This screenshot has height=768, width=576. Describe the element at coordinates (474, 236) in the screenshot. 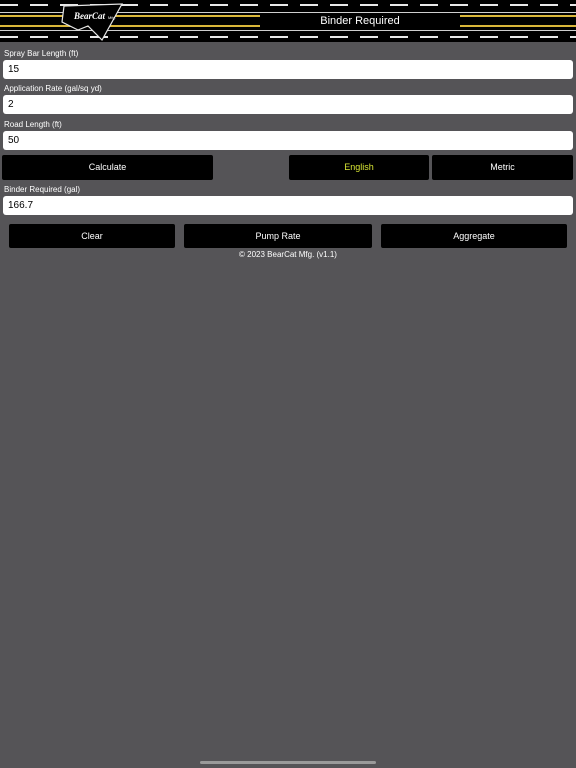

I see `aggregate-button: Aggregate` at that location.